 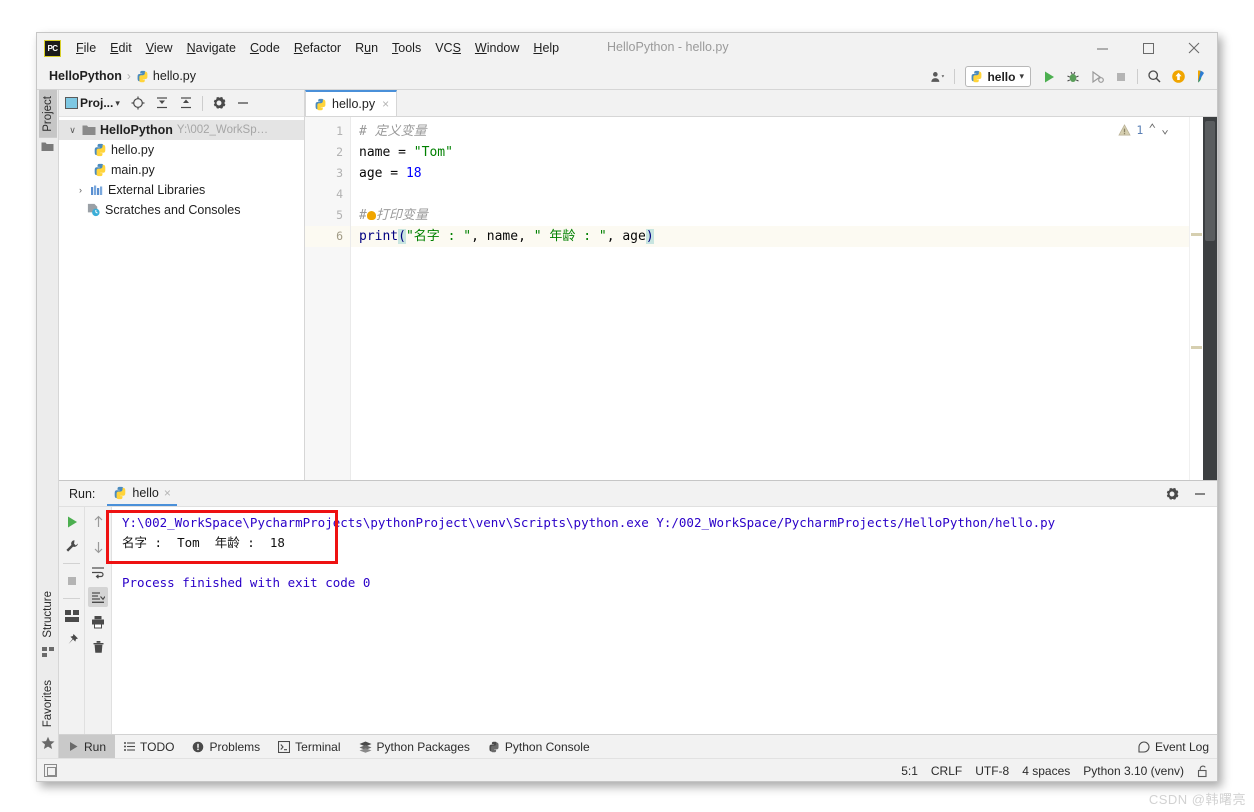 What do you see at coordinates (117, 103) in the screenshot?
I see `chevron-down-icon: ▾` at bounding box center [117, 103].